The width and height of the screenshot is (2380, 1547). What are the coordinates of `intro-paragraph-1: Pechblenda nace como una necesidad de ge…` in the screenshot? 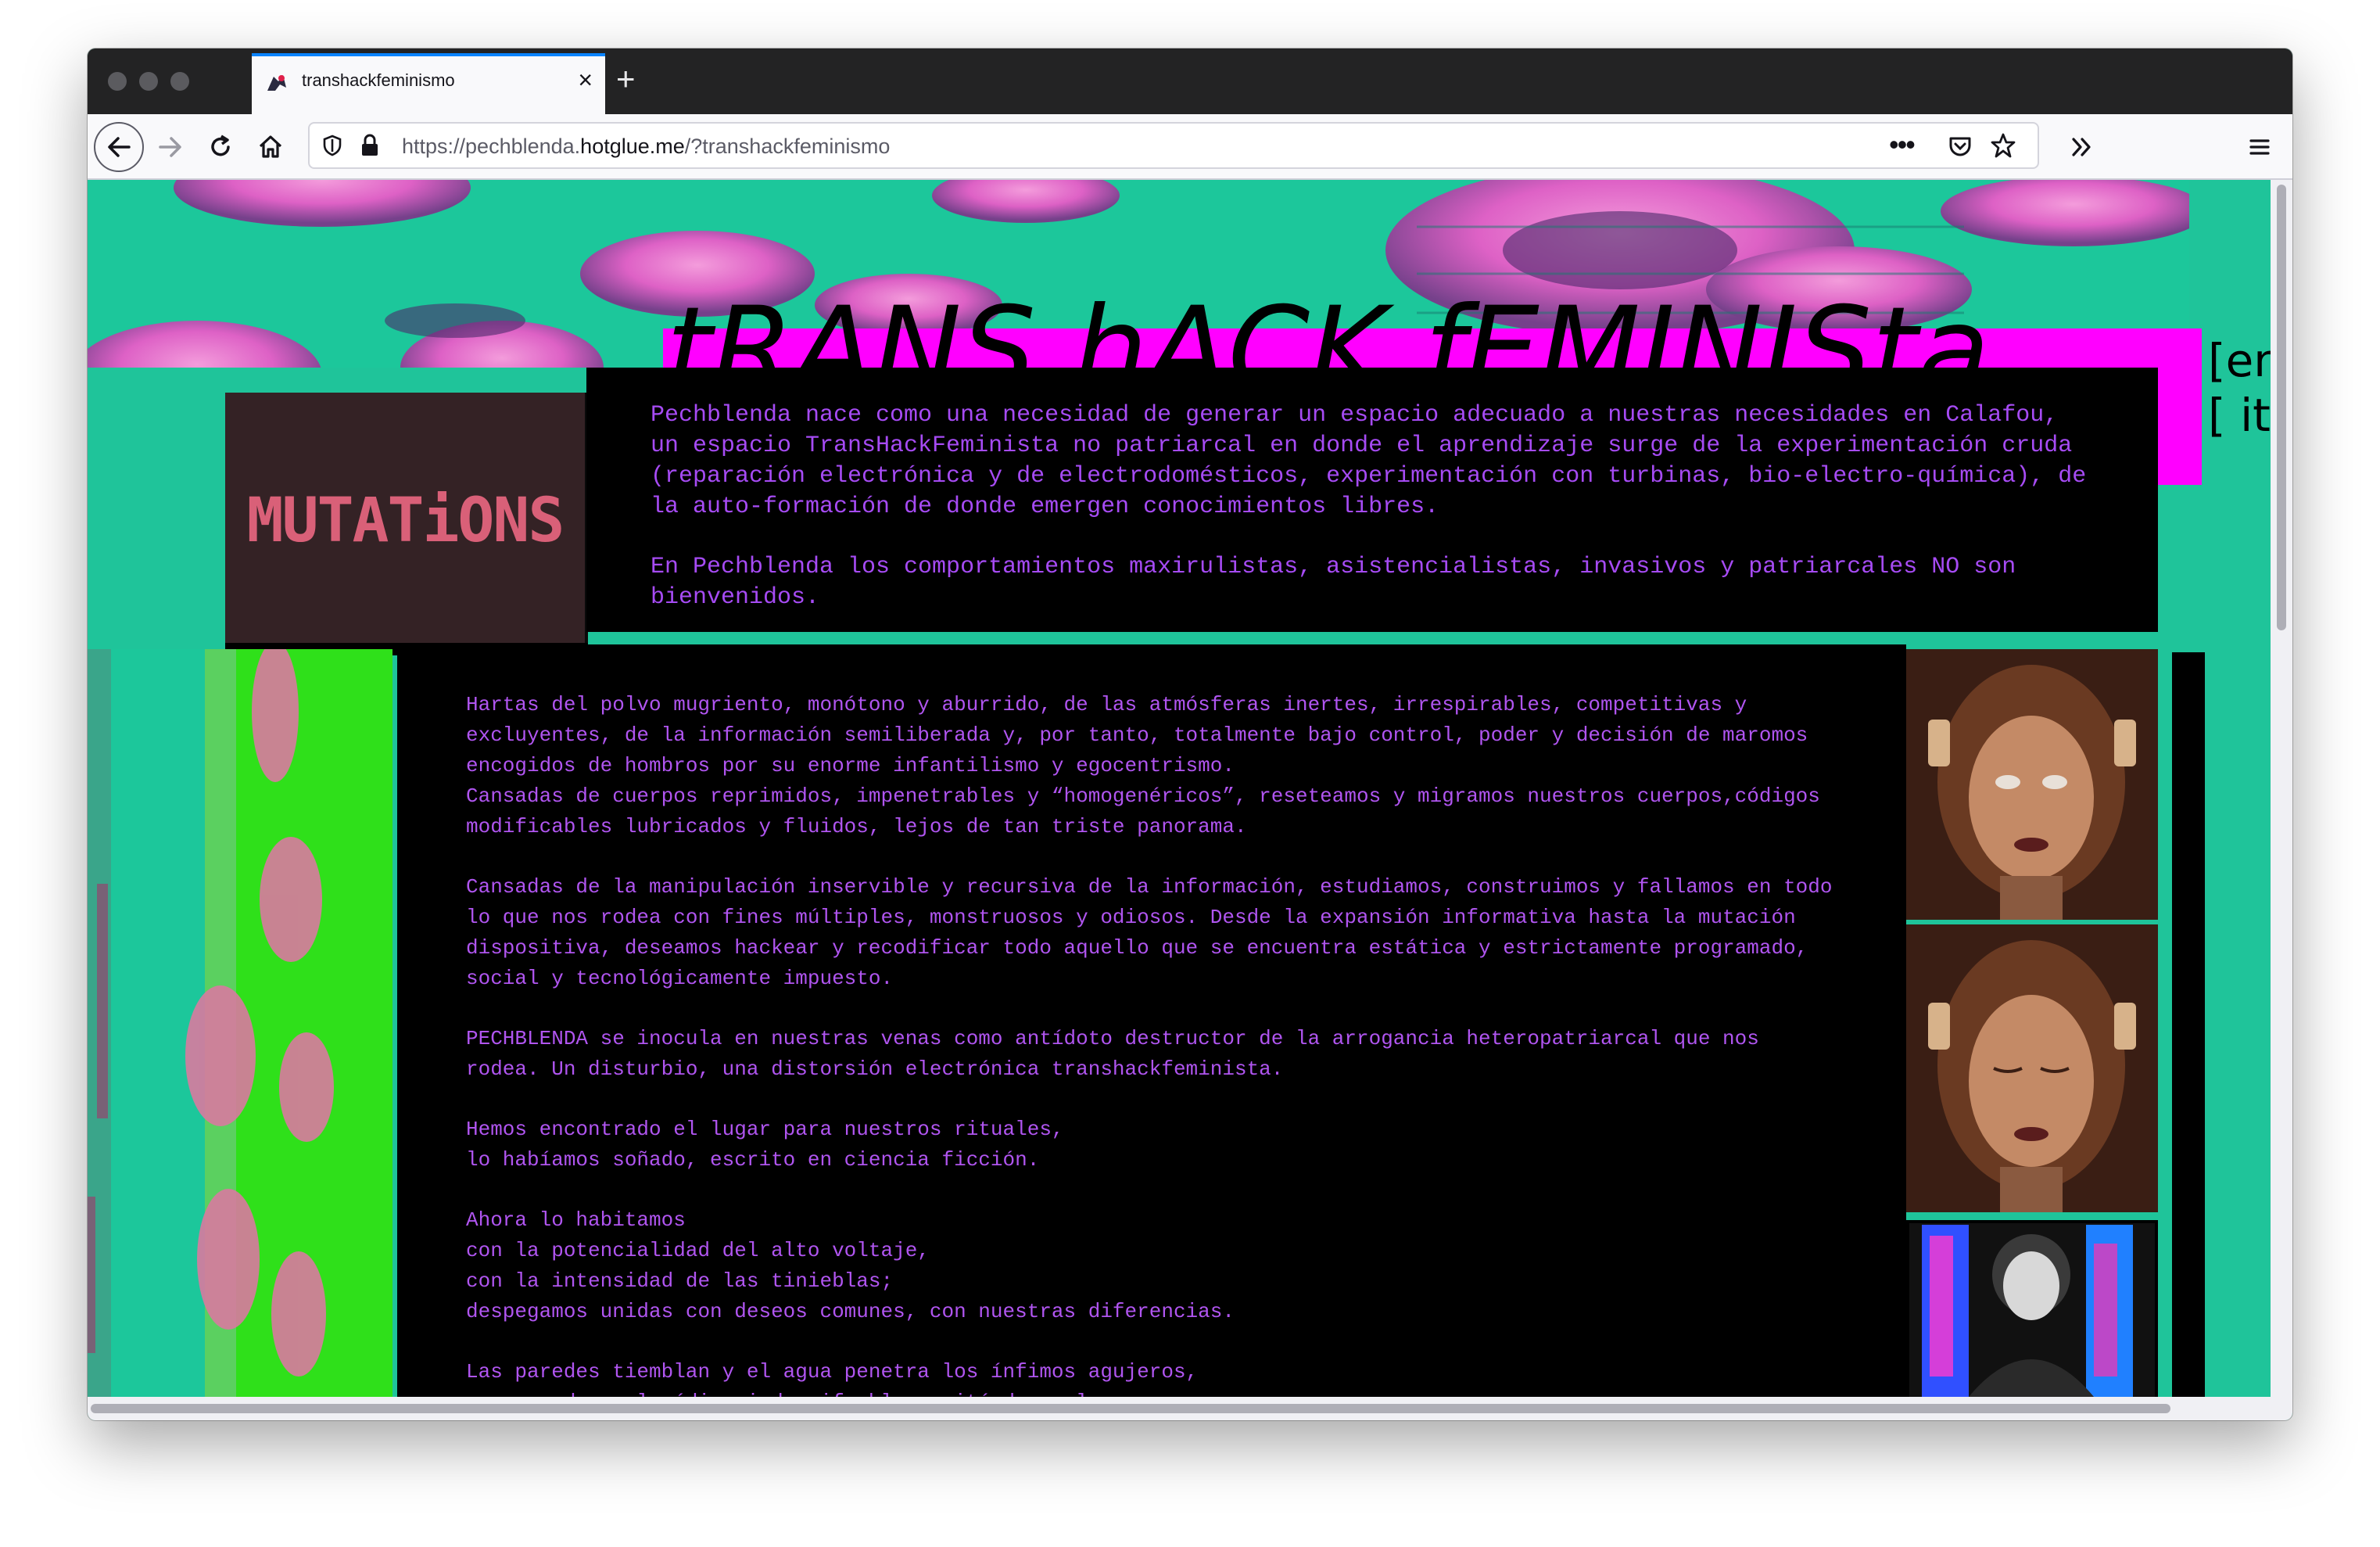 It's located at (1369, 461).